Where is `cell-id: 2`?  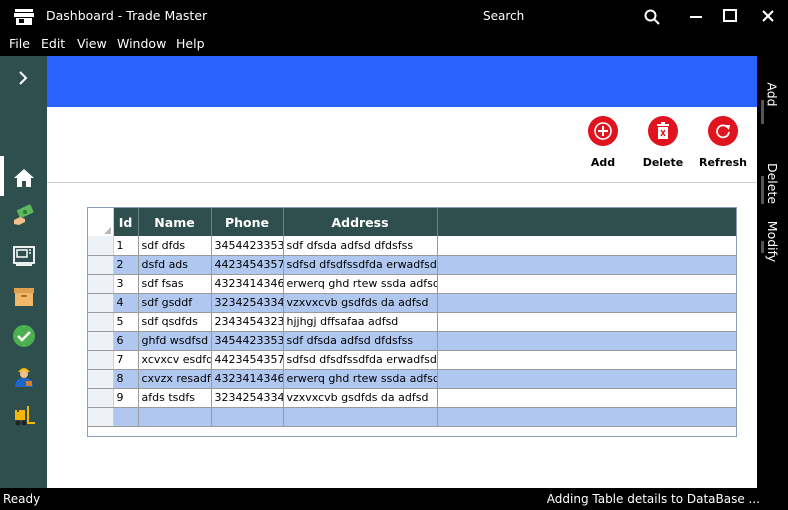
cell-id: 2 is located at coordinates (126, 265).